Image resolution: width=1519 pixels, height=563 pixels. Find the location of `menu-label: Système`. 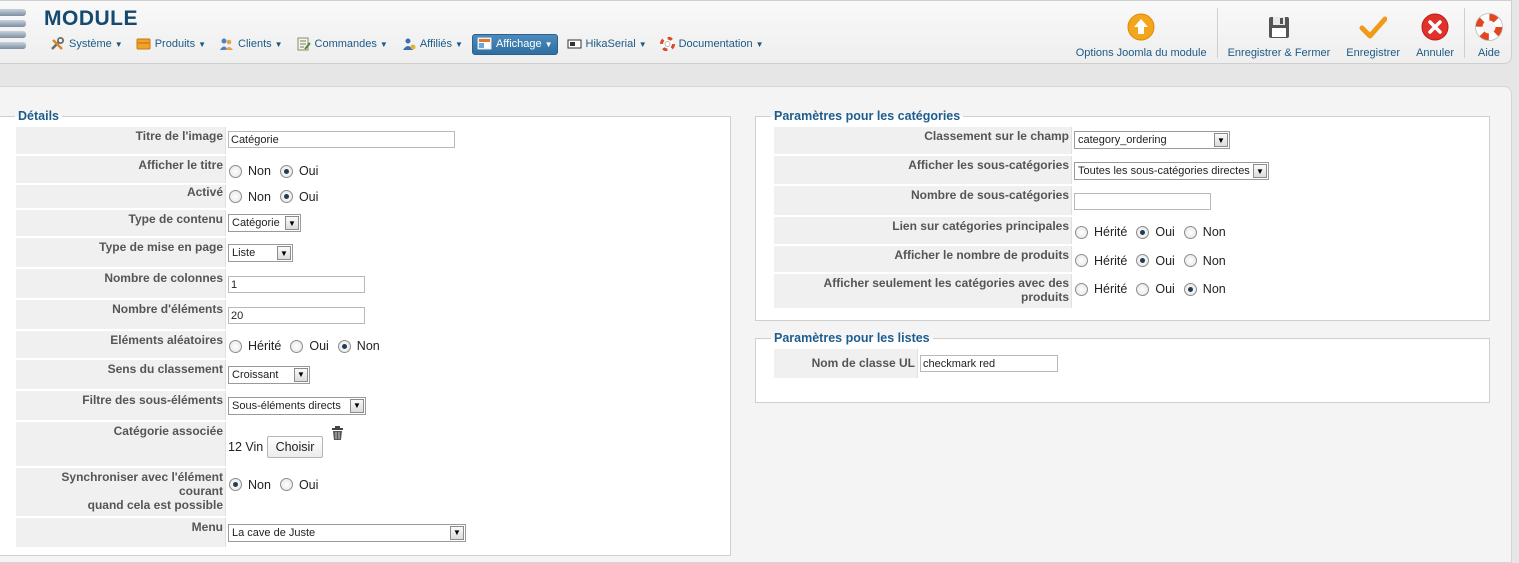

menu-label: Système is located at coordinates (90, 44).